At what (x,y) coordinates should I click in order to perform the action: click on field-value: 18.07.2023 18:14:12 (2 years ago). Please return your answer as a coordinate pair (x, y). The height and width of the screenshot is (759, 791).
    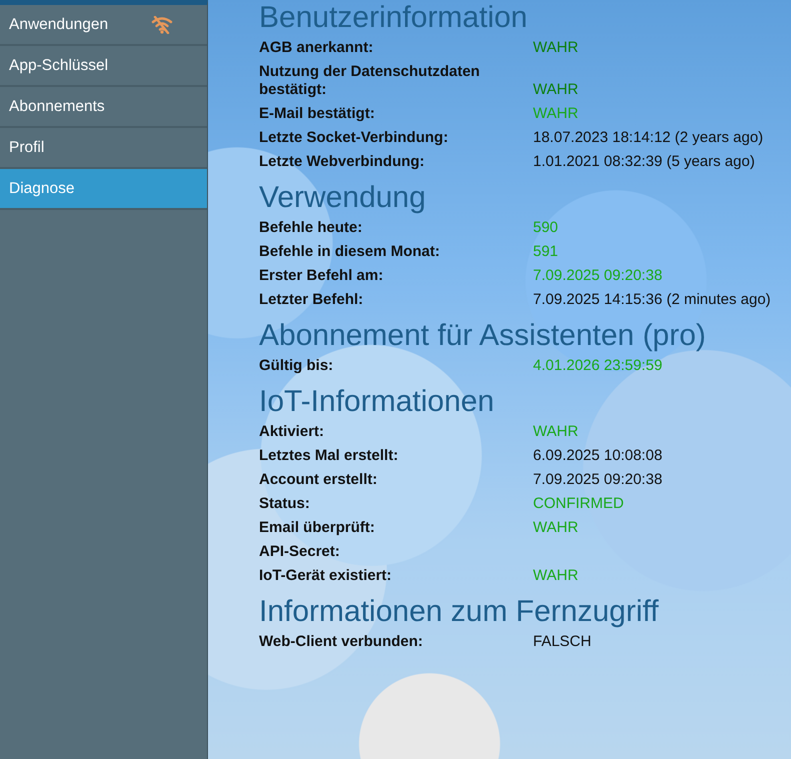
    Looking at the image, I should click on (648, 138).